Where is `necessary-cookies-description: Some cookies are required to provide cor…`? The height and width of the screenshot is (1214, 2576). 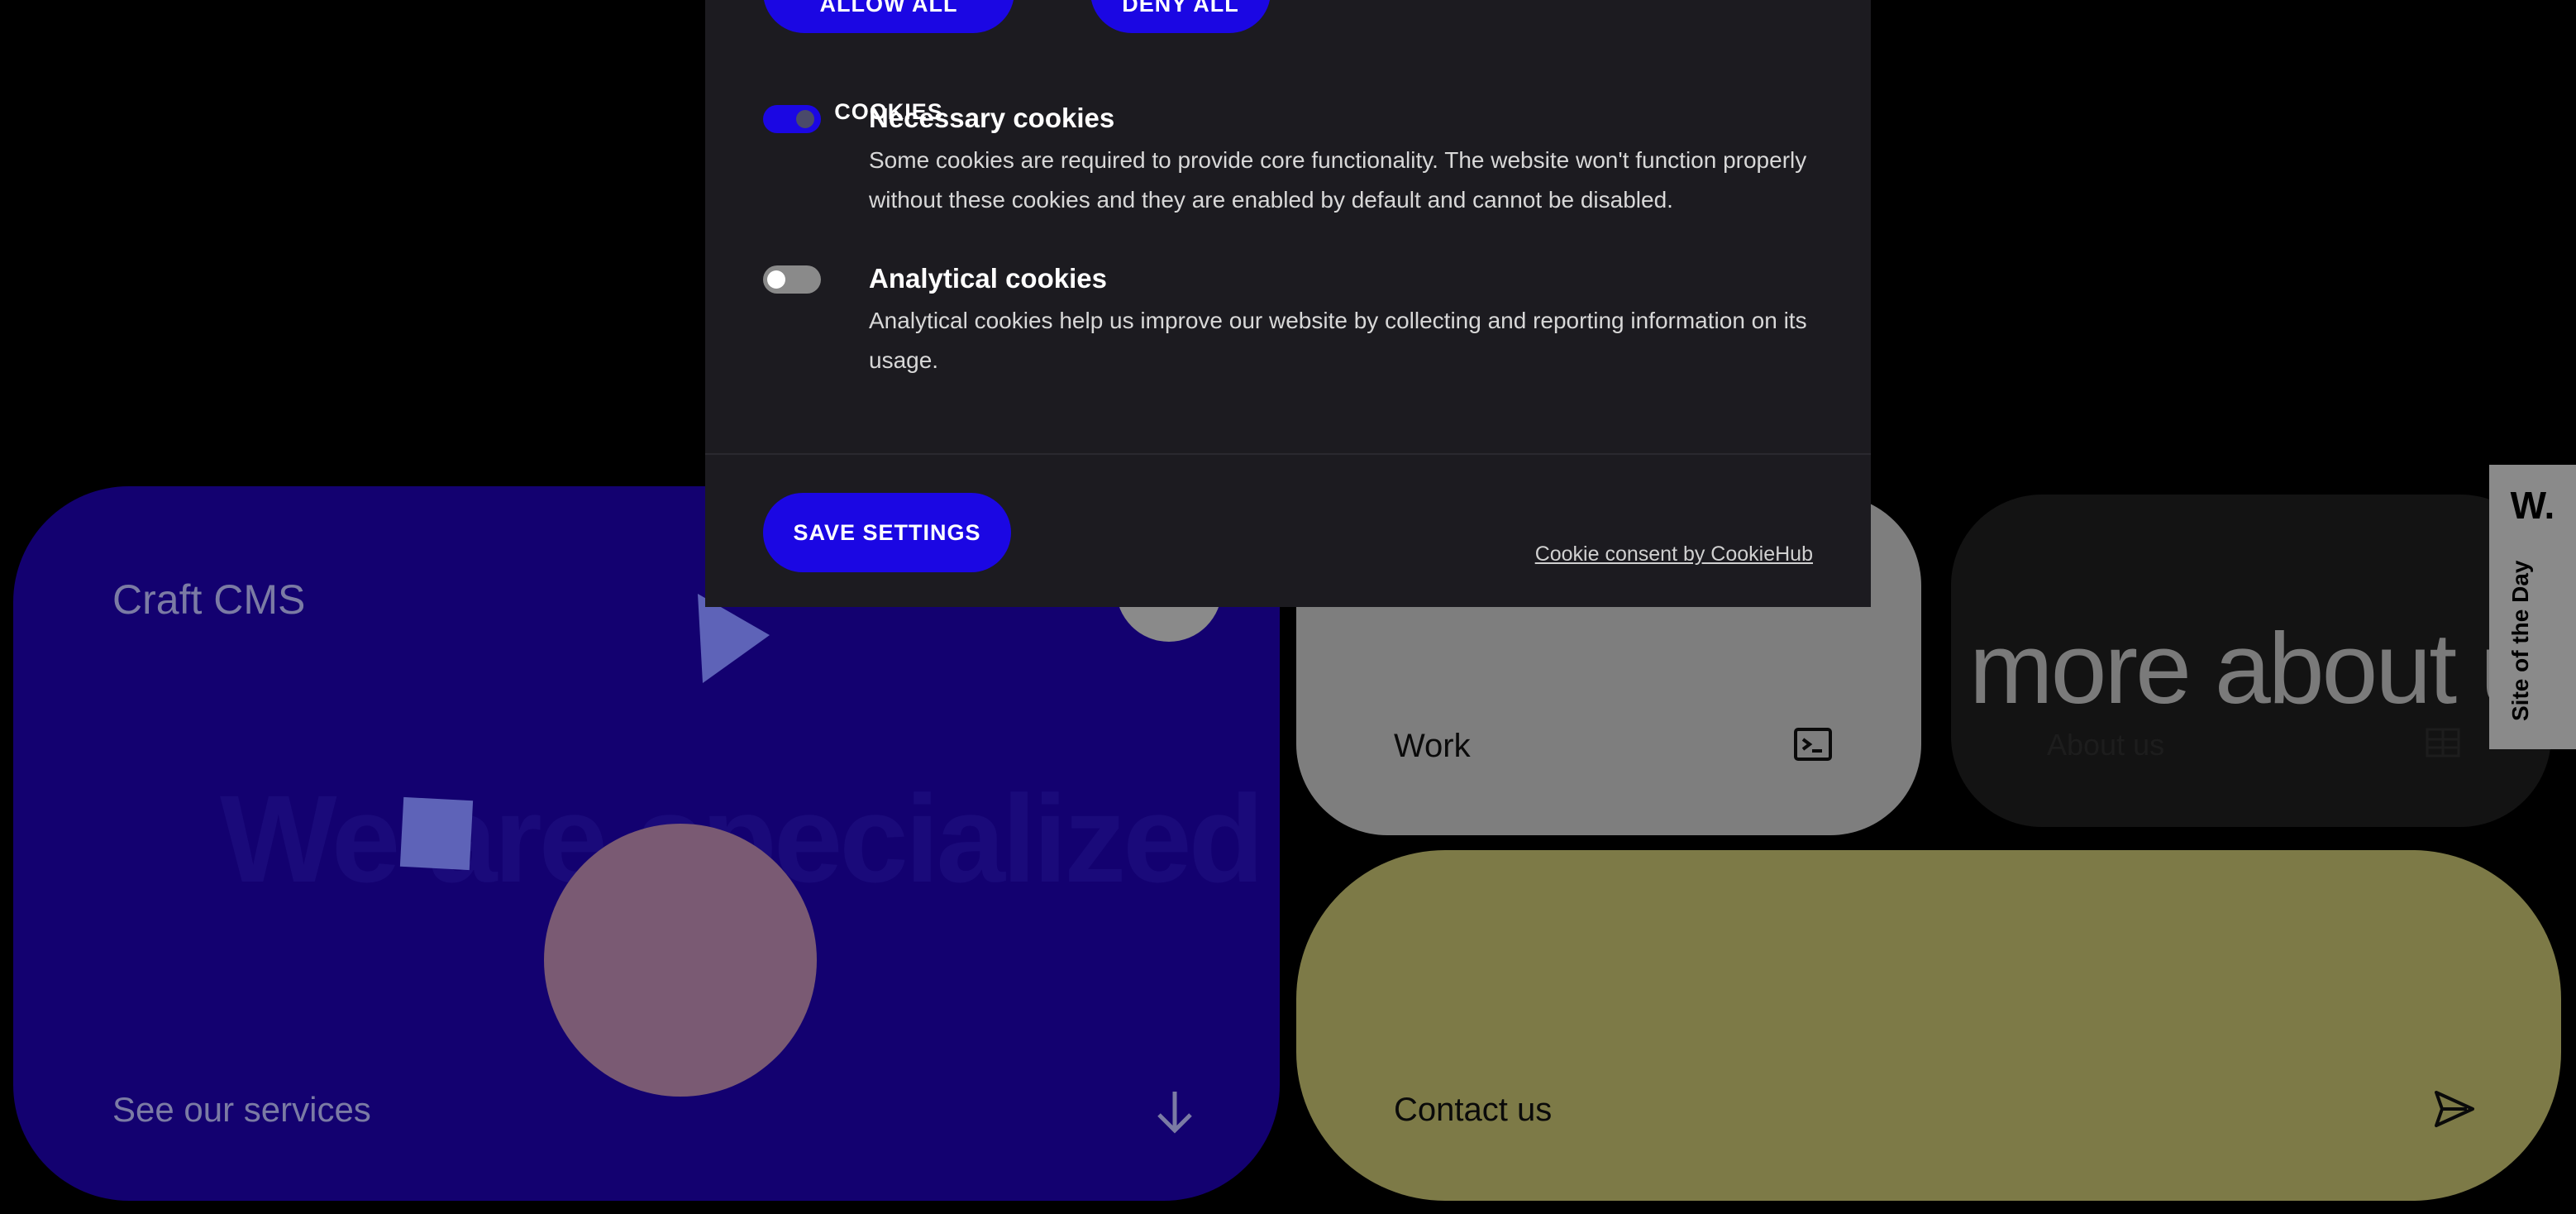 necessary-cookies-description: Some cookies are required to provide cor… is located at coordinates (1338, 180).